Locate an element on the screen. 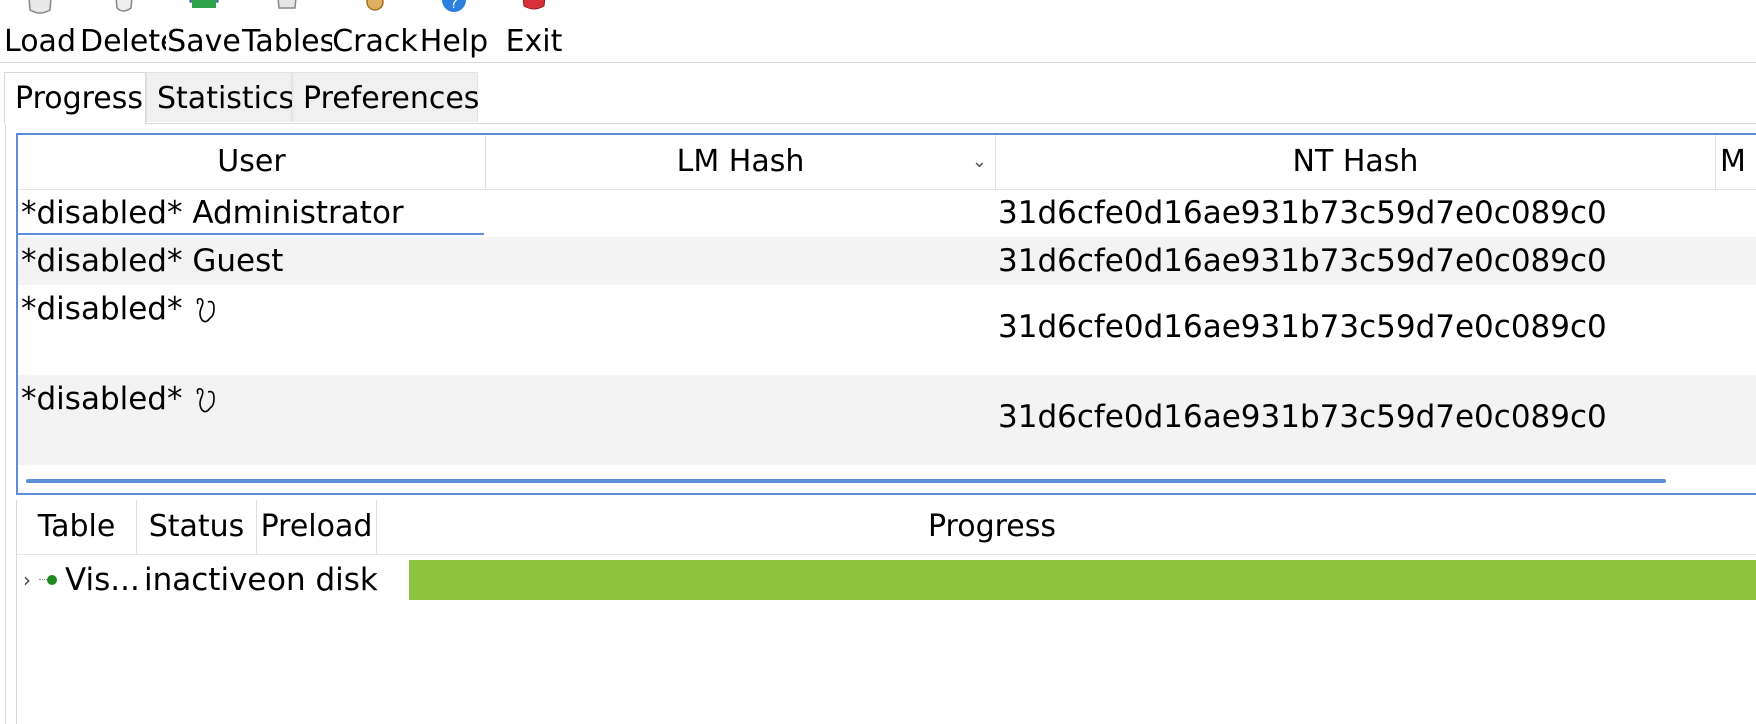 The height and width of the screenshot is (724, 1756). delete-button: Delete is located at coordinates (123, 31).